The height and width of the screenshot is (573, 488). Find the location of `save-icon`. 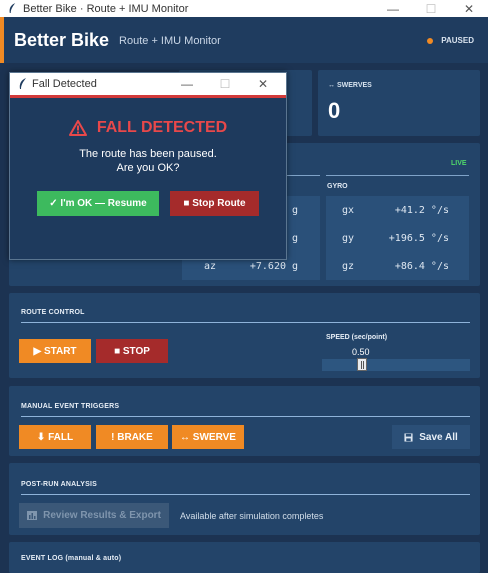

save-icon is located at coordinates (408, 437).